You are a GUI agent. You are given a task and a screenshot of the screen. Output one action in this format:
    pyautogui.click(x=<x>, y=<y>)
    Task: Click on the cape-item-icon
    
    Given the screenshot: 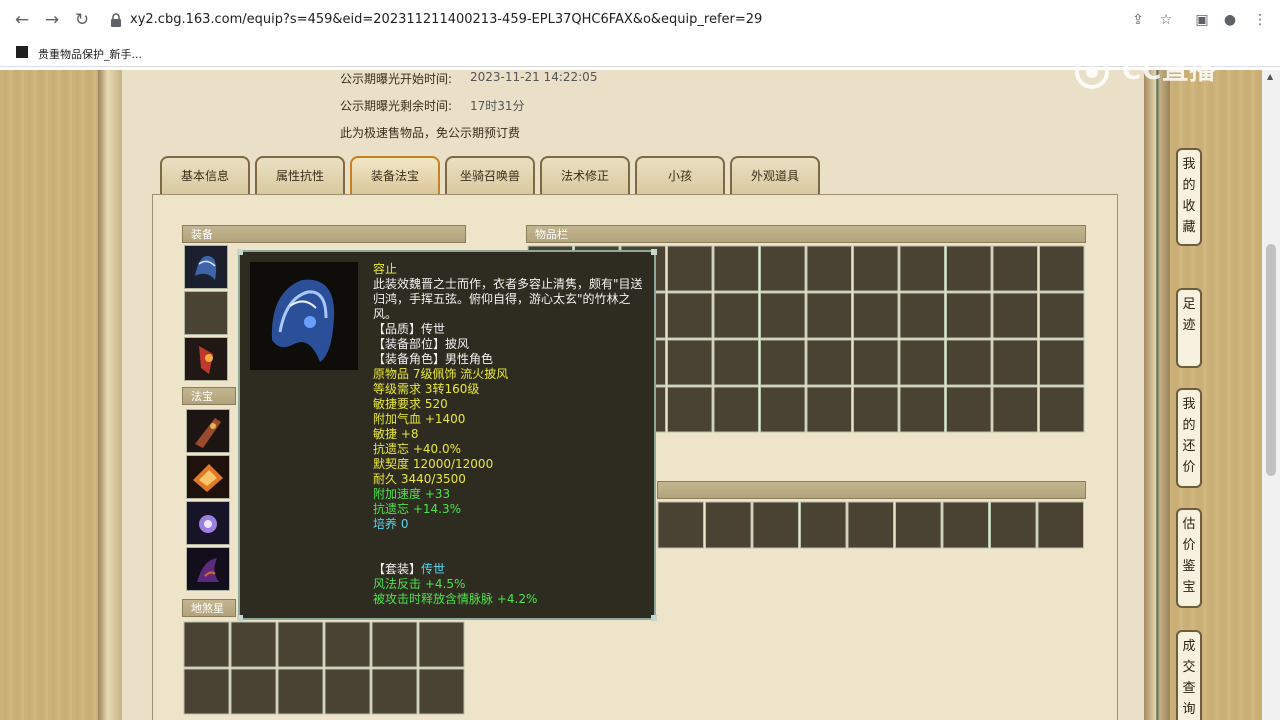 What is the action you would take?
    pyautogui.click(x=206, y=267)
    